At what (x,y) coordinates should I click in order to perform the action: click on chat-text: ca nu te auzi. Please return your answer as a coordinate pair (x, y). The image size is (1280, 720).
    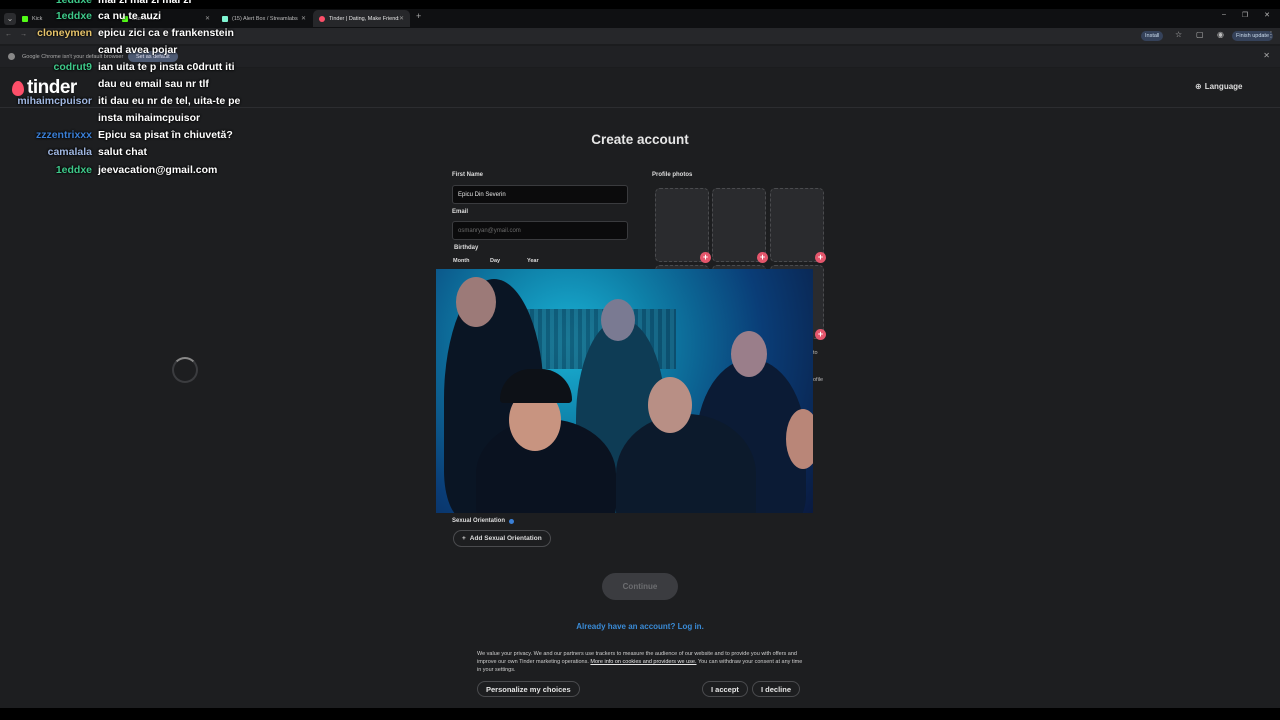
    Looking at the image, I should click on (130, 16).